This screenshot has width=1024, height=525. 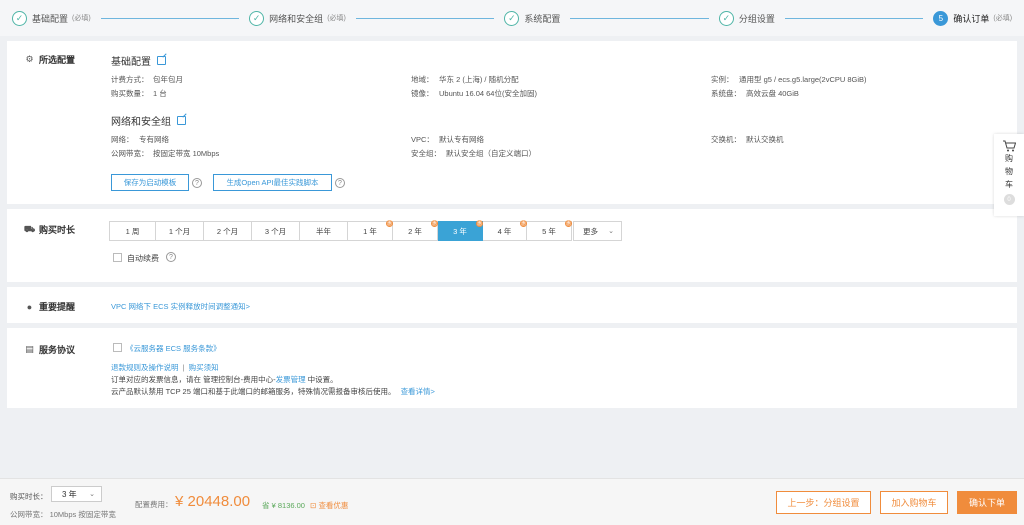 What do you see at coordinates (418, 391) in the screenshot?
I see `view-details-link: 查看详情>` at bounding box center [418, 391].